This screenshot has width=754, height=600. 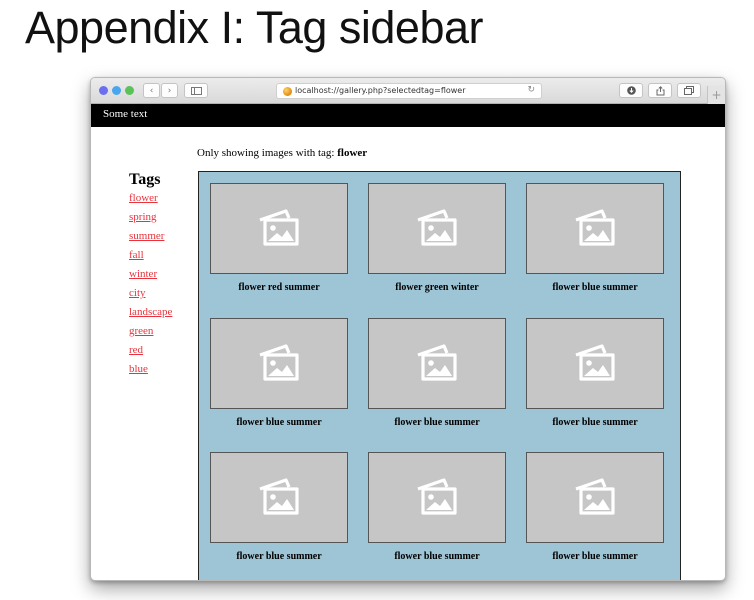 I want to click on filter-note: Only showing images with tag: flower, so click(x=282, y=153).